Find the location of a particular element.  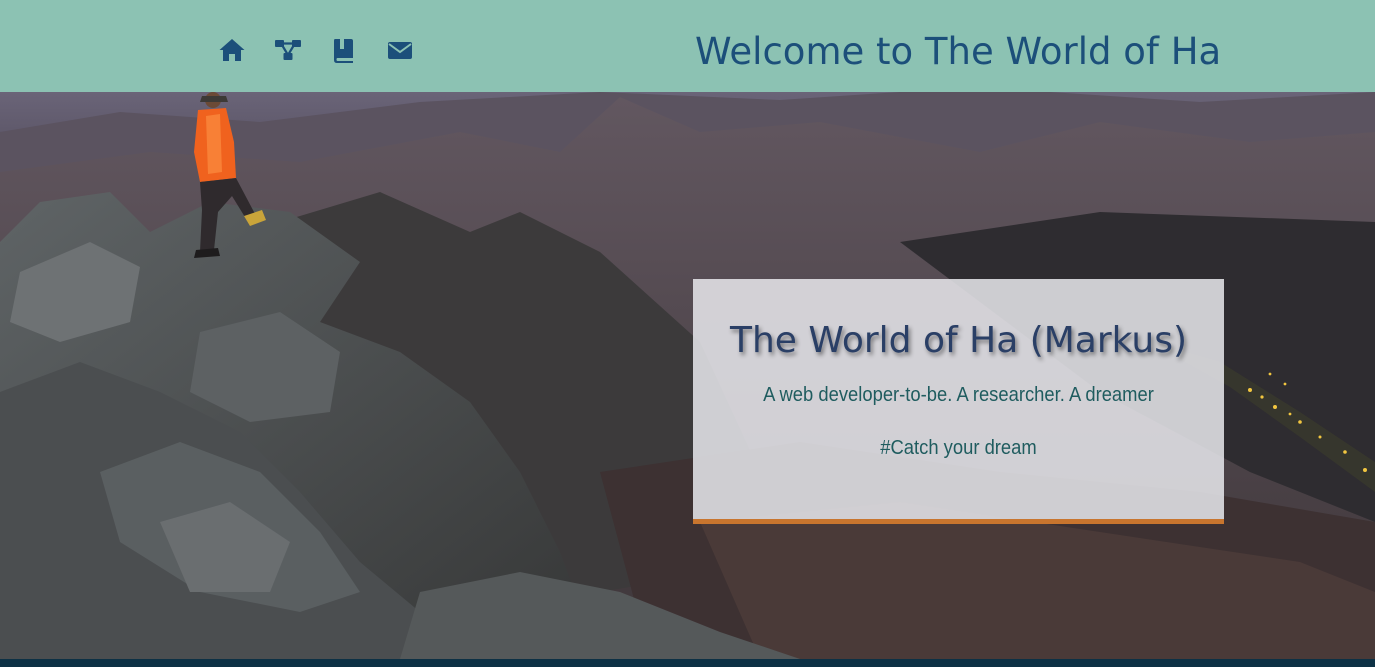

footer-bar is located at coordinates (687, 663).